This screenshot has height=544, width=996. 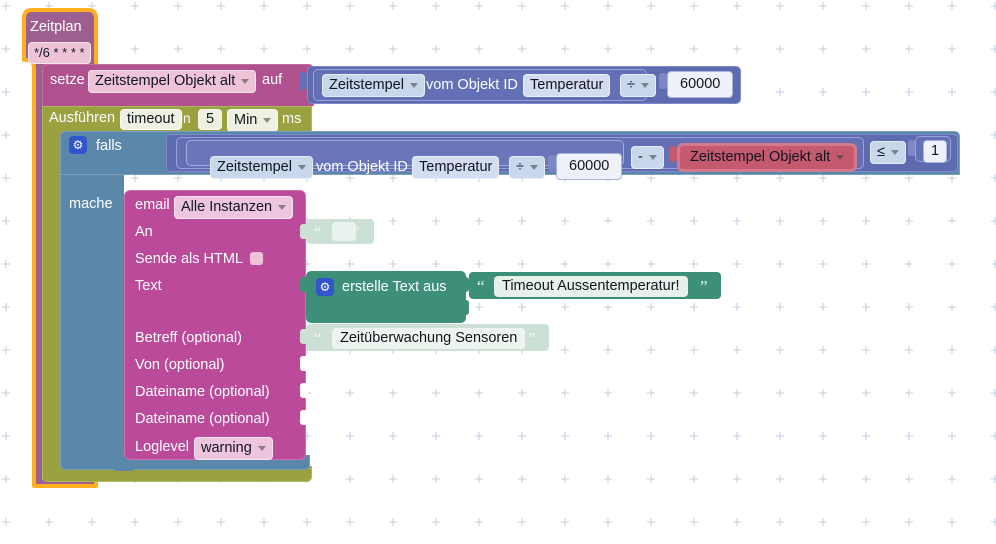 What do you see at coordinates (429, 338) in the screenshot?
I see `subject-text-field: Zeitüberwachung Sensoren` at bounding box center [429, 338].